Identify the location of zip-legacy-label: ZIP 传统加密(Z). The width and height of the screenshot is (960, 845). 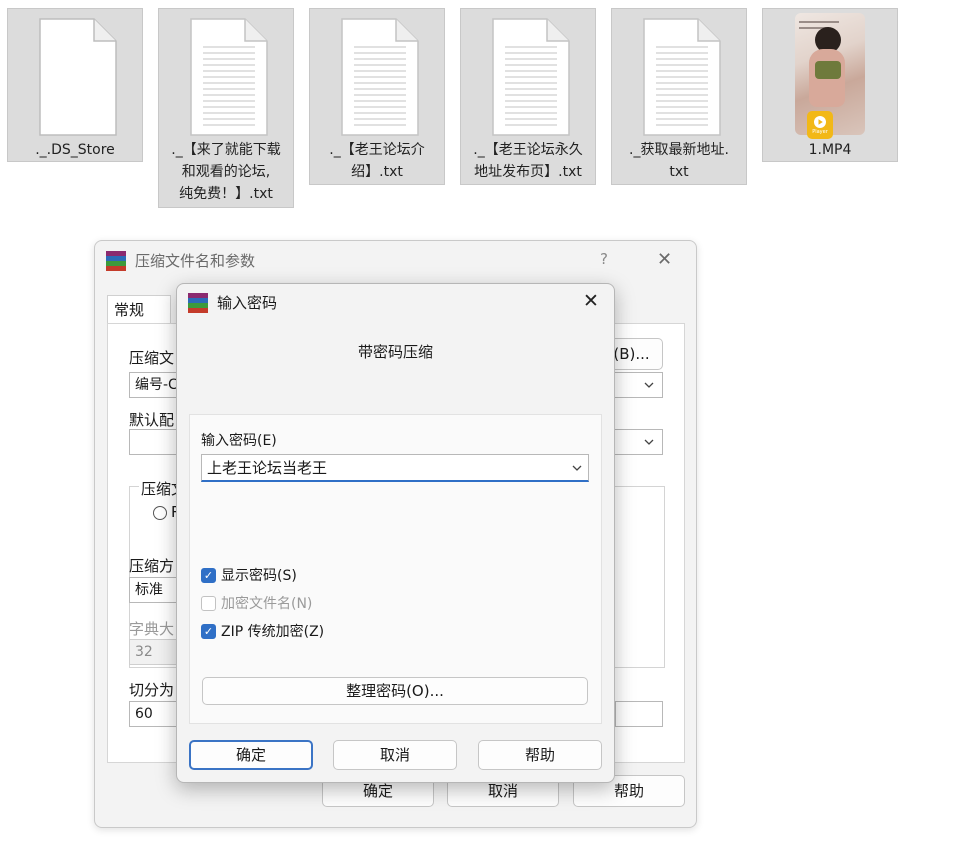
(273, 632).